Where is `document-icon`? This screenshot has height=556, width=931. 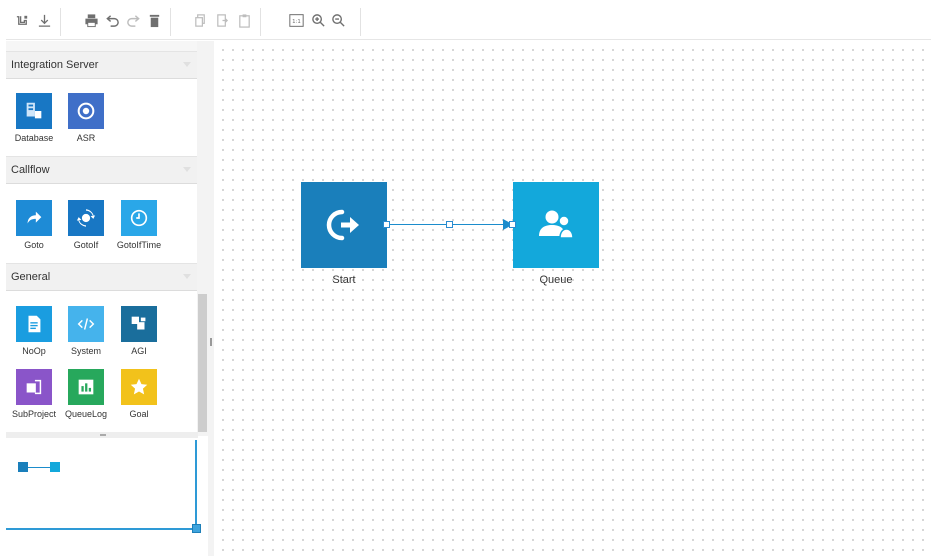 document-icon is located at coordinates (34, 324).